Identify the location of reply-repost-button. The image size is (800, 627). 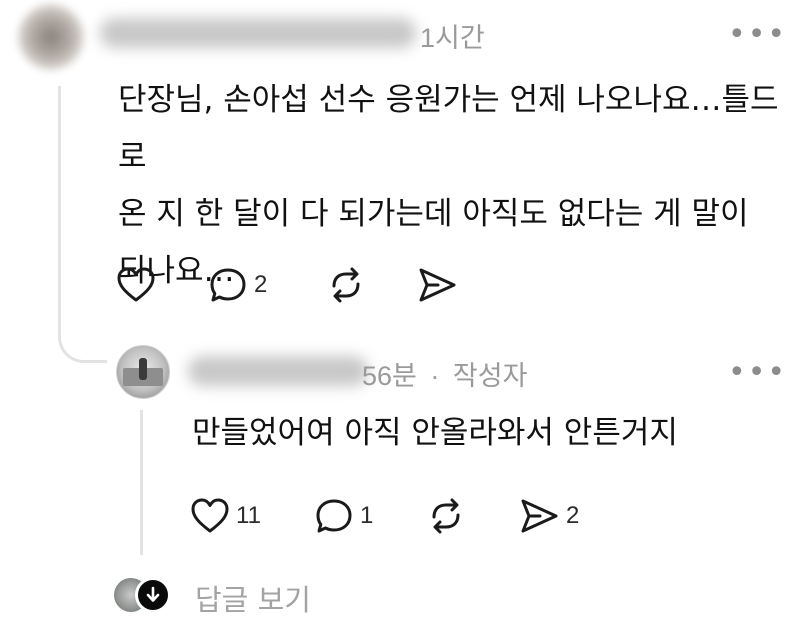
(446, 516).